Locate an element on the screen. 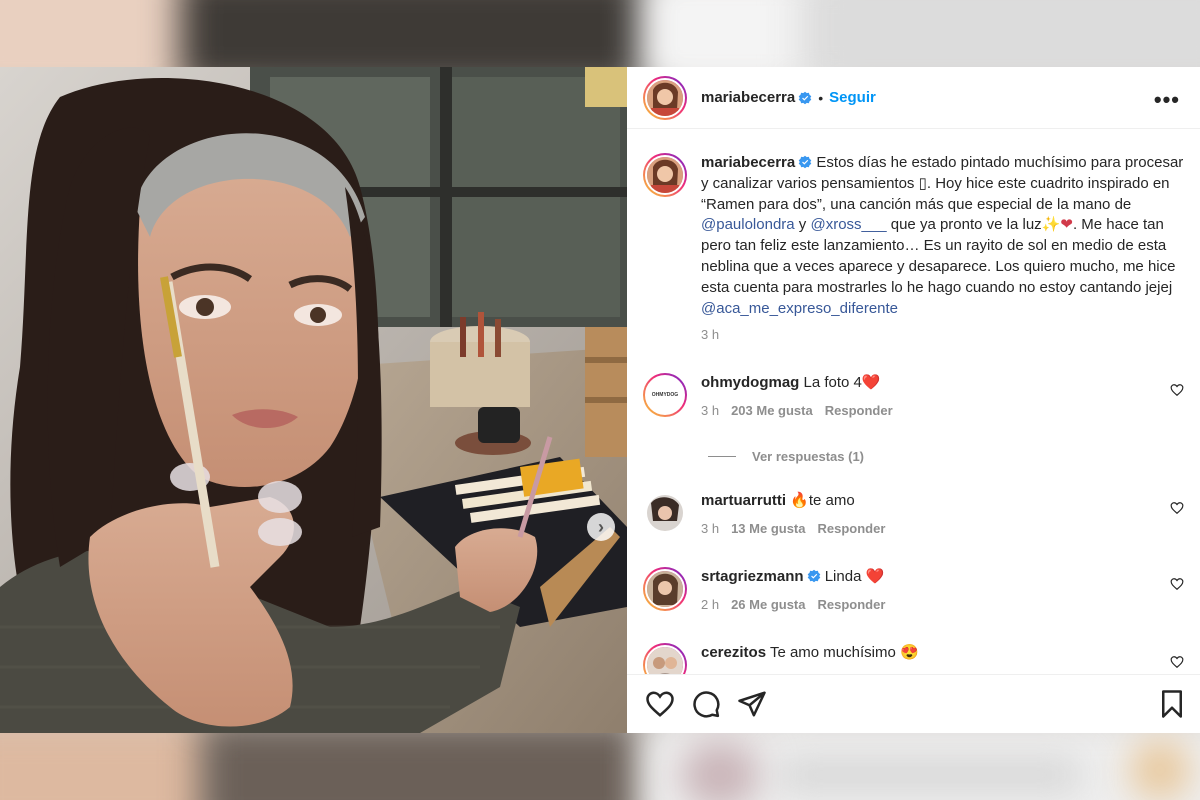  comment-text: La foto 4 is located at coordinates (832, 382).